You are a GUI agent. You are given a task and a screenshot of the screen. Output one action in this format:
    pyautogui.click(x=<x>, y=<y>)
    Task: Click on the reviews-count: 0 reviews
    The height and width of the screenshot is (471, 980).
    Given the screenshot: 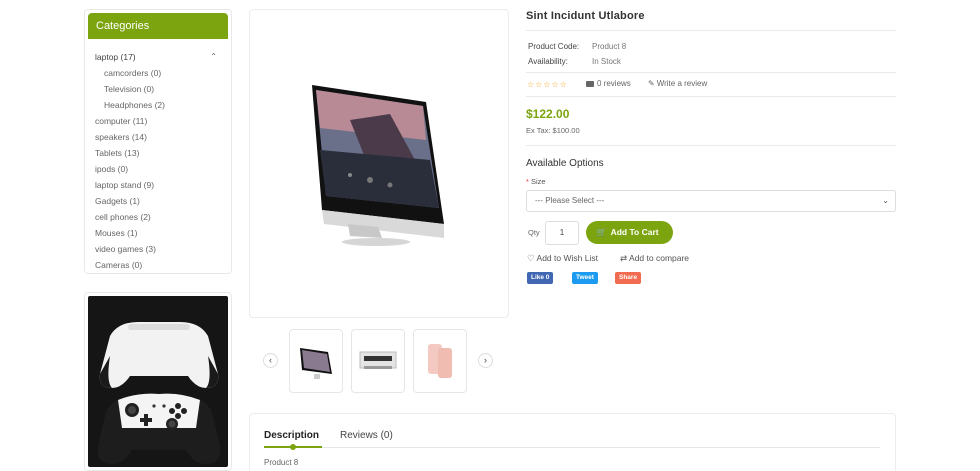 What is the action you would take?
    pyautogui.click(x=614, y=83)
    